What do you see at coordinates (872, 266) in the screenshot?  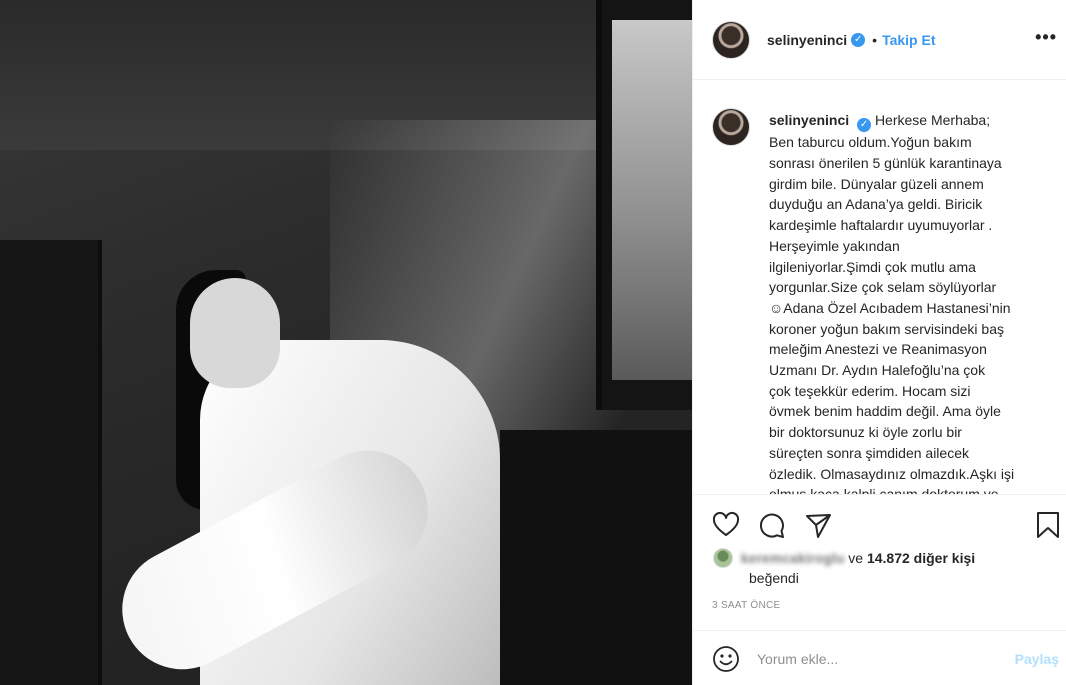 I see `caption-line: ilgileniyorlar.Şimdi çok mutlu ama` at bounding box center [872, 266].